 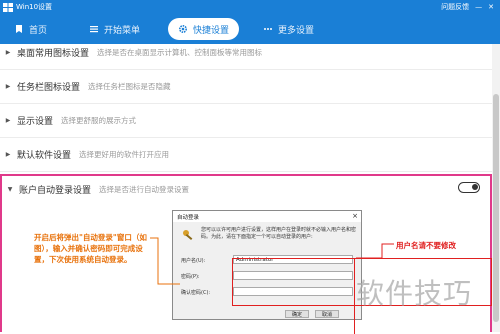 I want to click on title-bar: Win10设置 问题反馈 — ✕, so click(x=250, y=7).